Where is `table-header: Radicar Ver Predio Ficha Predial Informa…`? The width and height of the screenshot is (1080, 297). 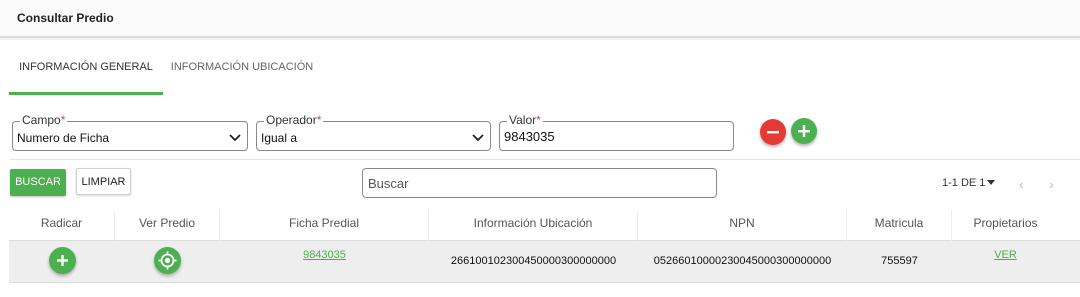 table-header: Radicar Ver Predio Ficha Predial Informa… is located at coordinates (544, 225).